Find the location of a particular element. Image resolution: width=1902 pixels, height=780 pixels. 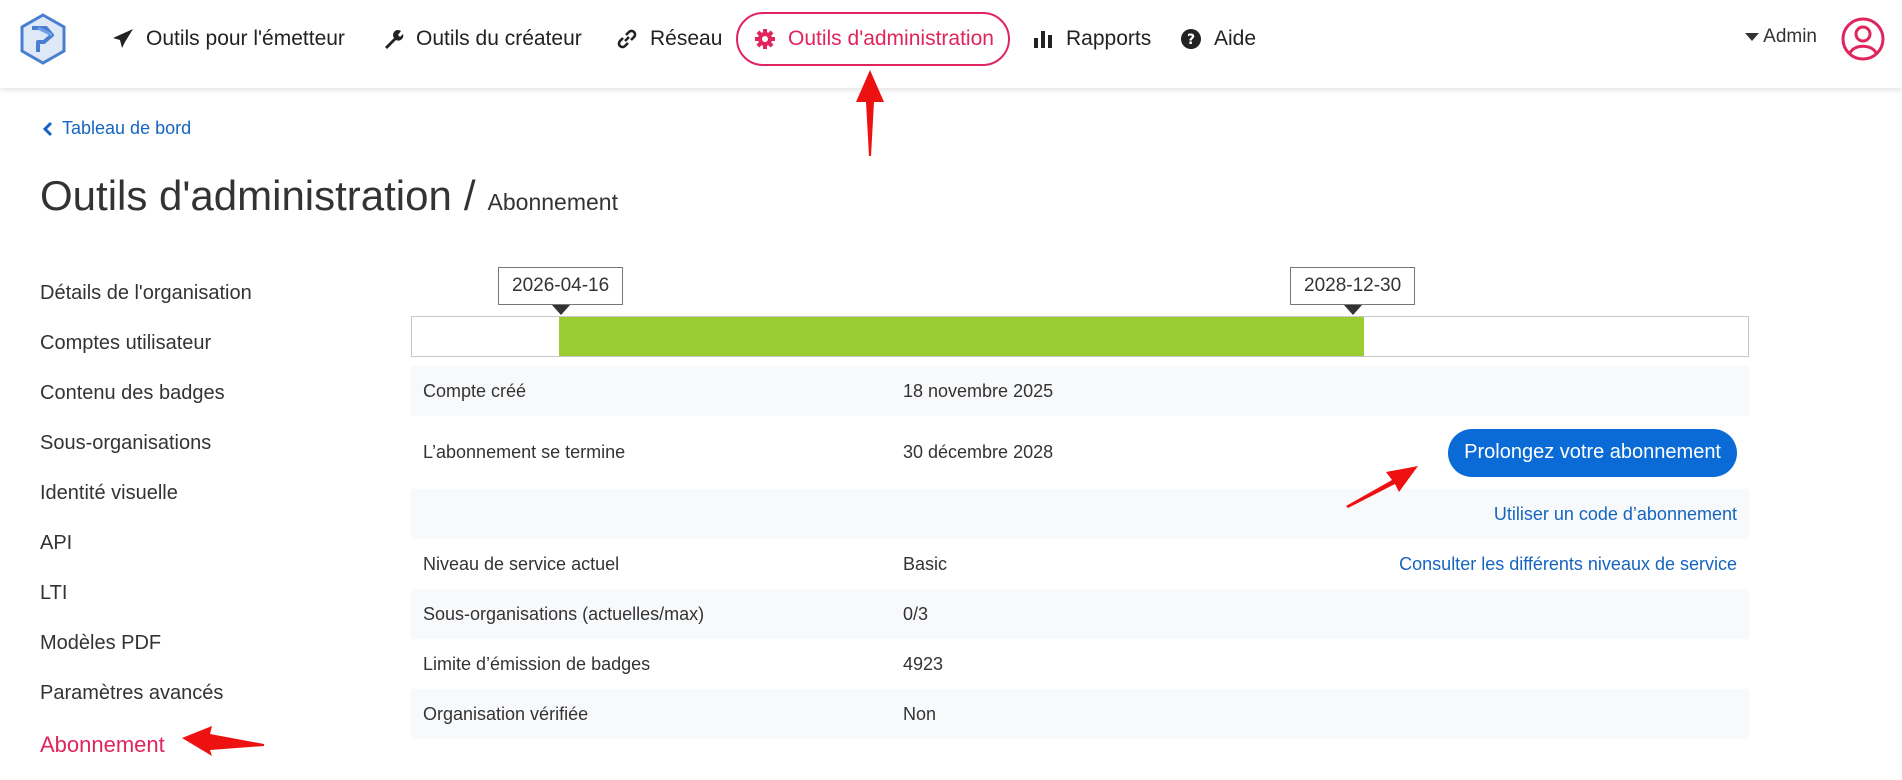

sidebar-item-subscription: Abonnement is located at coordinates (200, 745).